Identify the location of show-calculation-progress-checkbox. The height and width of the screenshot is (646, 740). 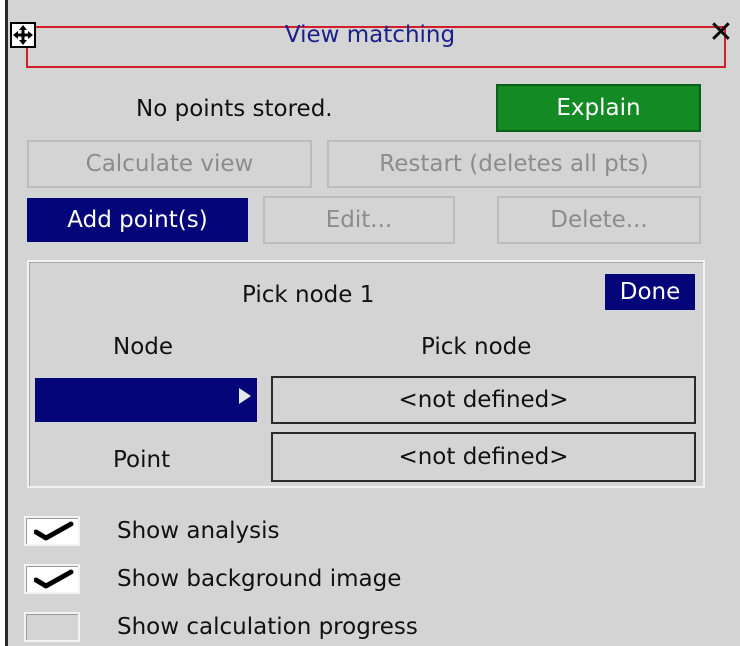
(52, 627).